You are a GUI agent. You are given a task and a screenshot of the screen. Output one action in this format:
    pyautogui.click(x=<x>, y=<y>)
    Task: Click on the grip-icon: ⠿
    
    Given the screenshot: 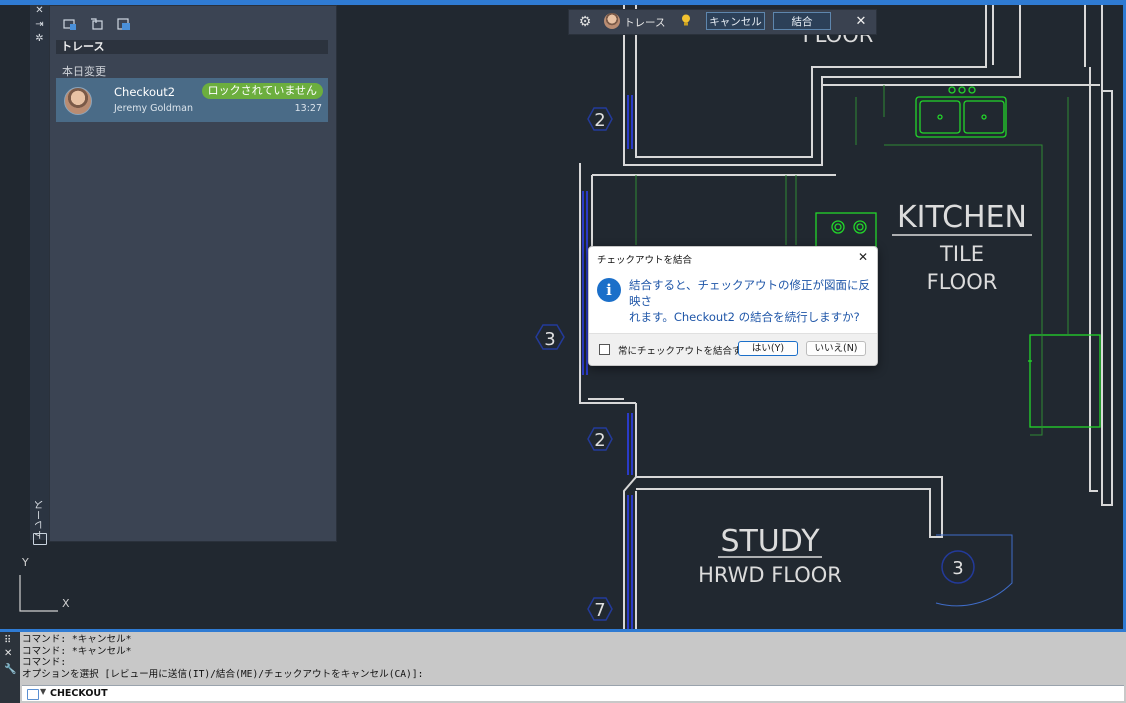 What is the action you would take?
    pyautogui.click(x=7, y=640)
    